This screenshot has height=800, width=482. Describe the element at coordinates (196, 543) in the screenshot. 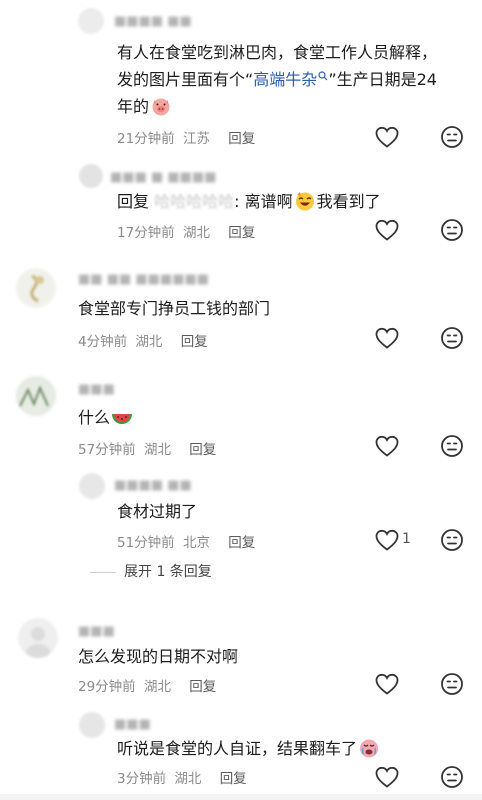

I see `location: 北京` at that location.